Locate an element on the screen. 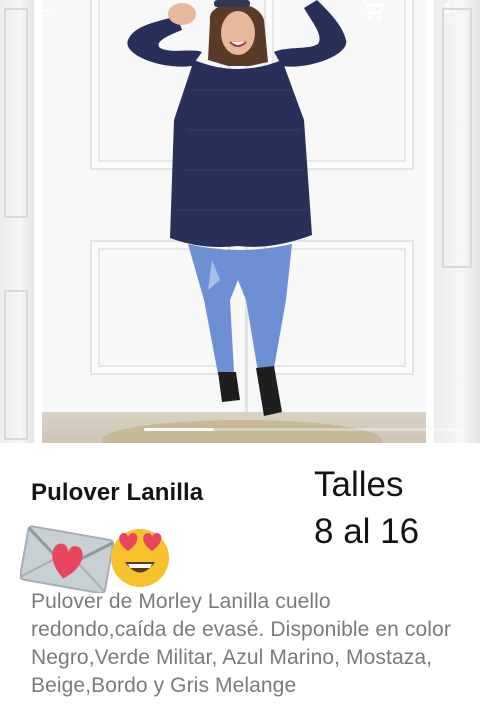 This screenshot has width=480, height=725. model-jeans is located at coordinates (240, 309).